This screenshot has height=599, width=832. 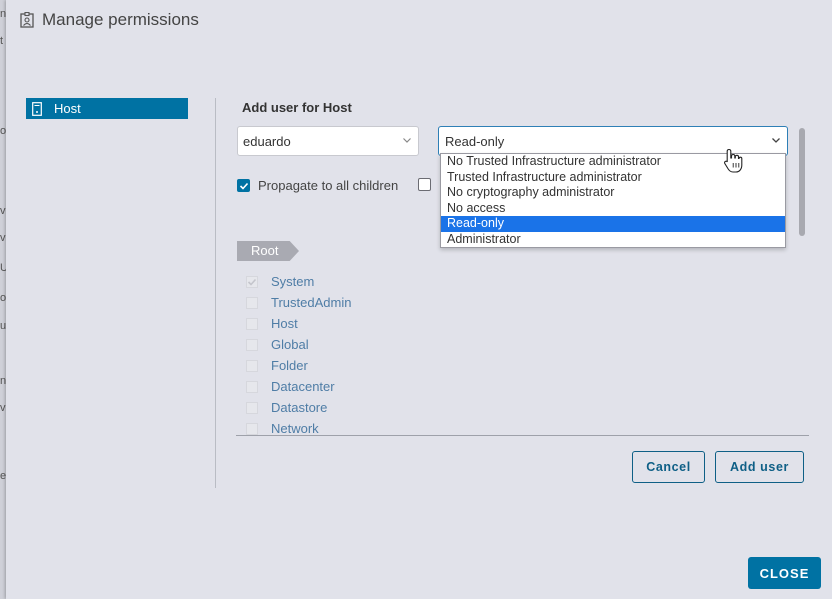 What do you see at coordinates (613, 224) in the screenshot?
I see `role-option-highlighted: Read-only` at bounding box center [613, 224].